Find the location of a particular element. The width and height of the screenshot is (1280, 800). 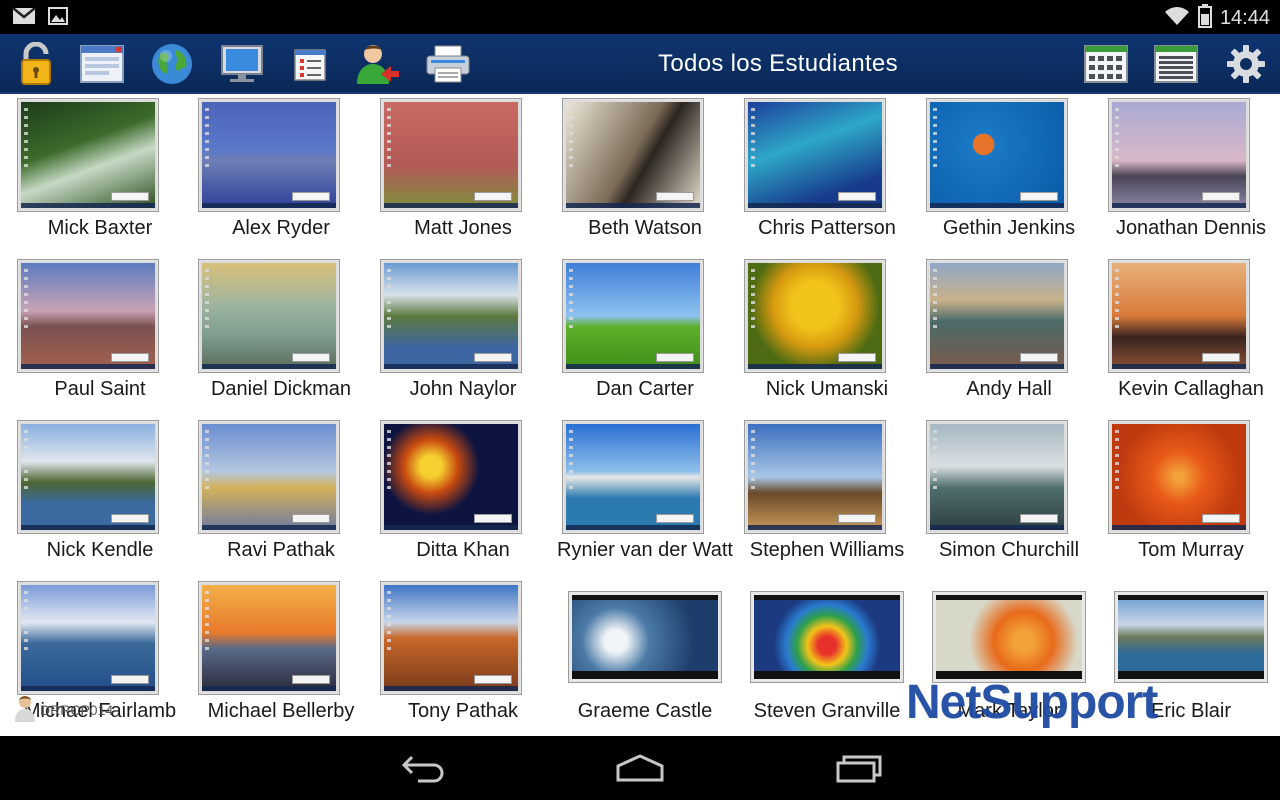

grid-view-icon is located at coordinates (1106, 64).